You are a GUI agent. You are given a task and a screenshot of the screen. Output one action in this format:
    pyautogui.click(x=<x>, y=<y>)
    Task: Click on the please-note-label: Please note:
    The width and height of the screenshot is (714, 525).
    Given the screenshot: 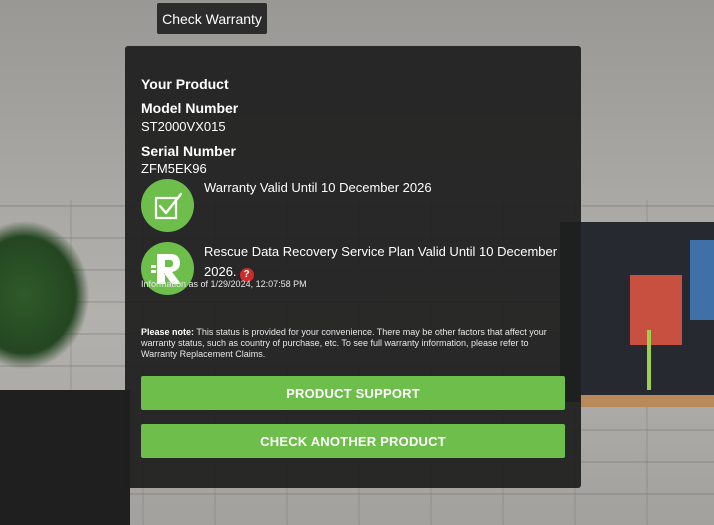 What is the action you would take?
    pyautogui.click(x=168, y=332)
    